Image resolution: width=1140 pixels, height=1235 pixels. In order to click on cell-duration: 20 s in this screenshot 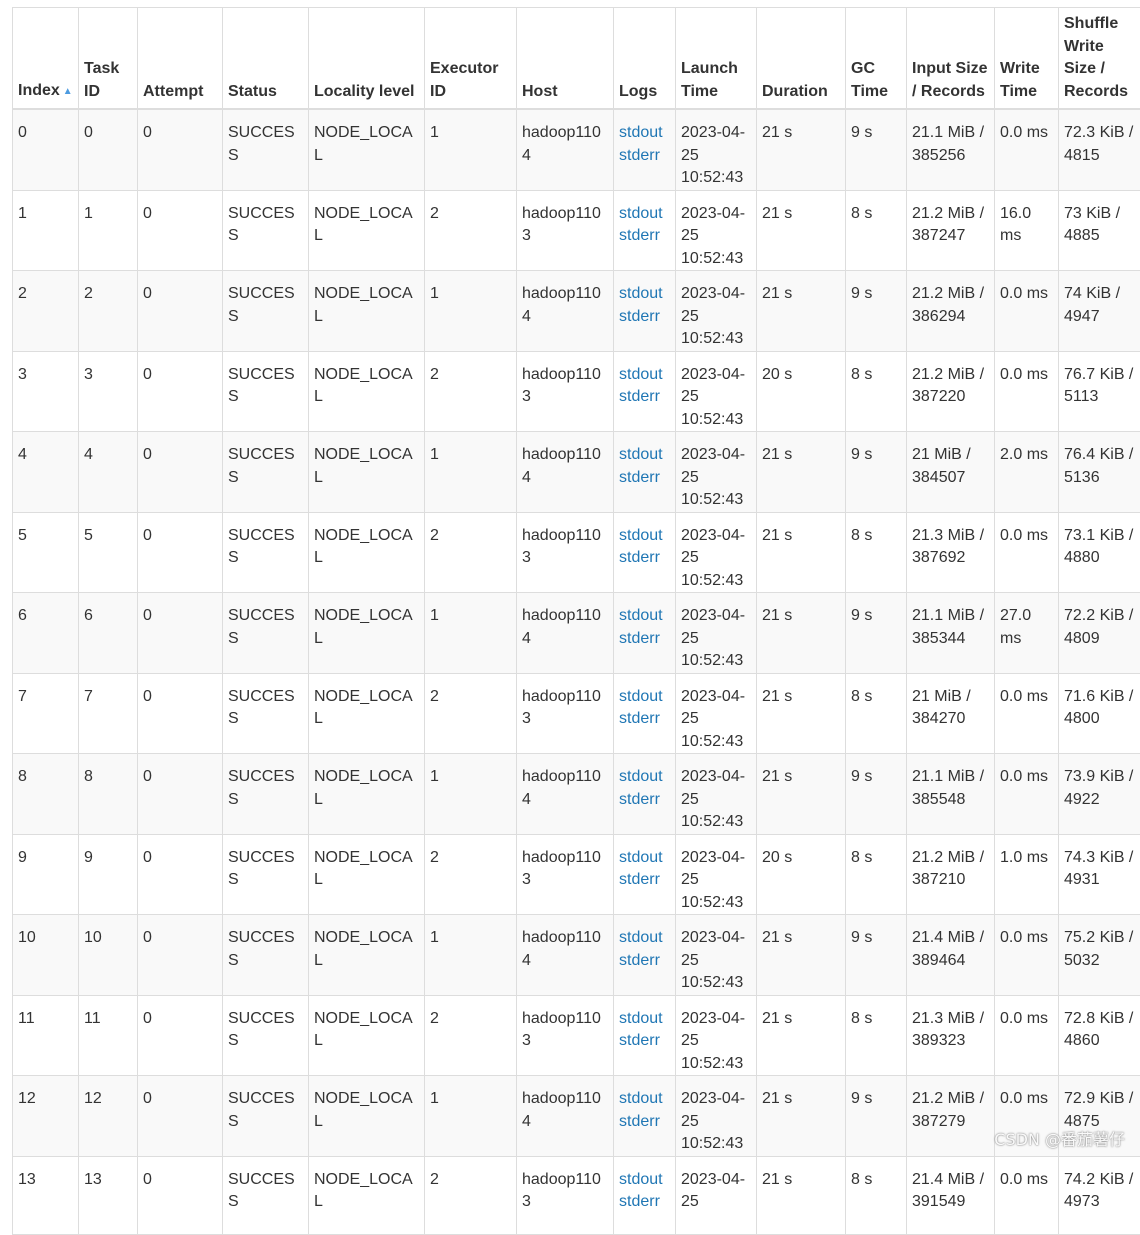, I will do `click(801, 874)`.